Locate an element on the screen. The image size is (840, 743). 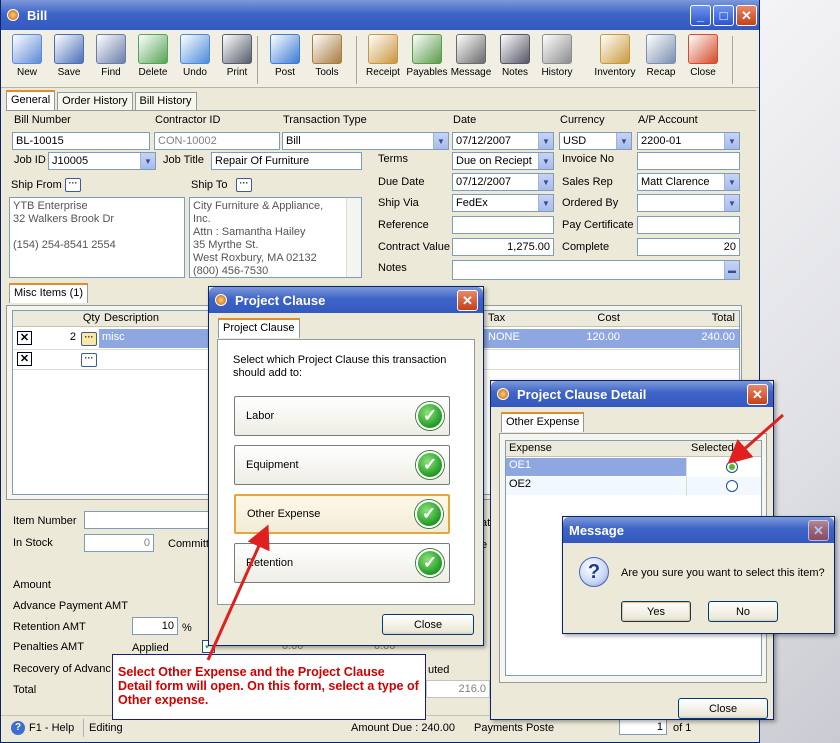
terms-select: Due on Reciept ▼ is located at coordinates (503, 161).